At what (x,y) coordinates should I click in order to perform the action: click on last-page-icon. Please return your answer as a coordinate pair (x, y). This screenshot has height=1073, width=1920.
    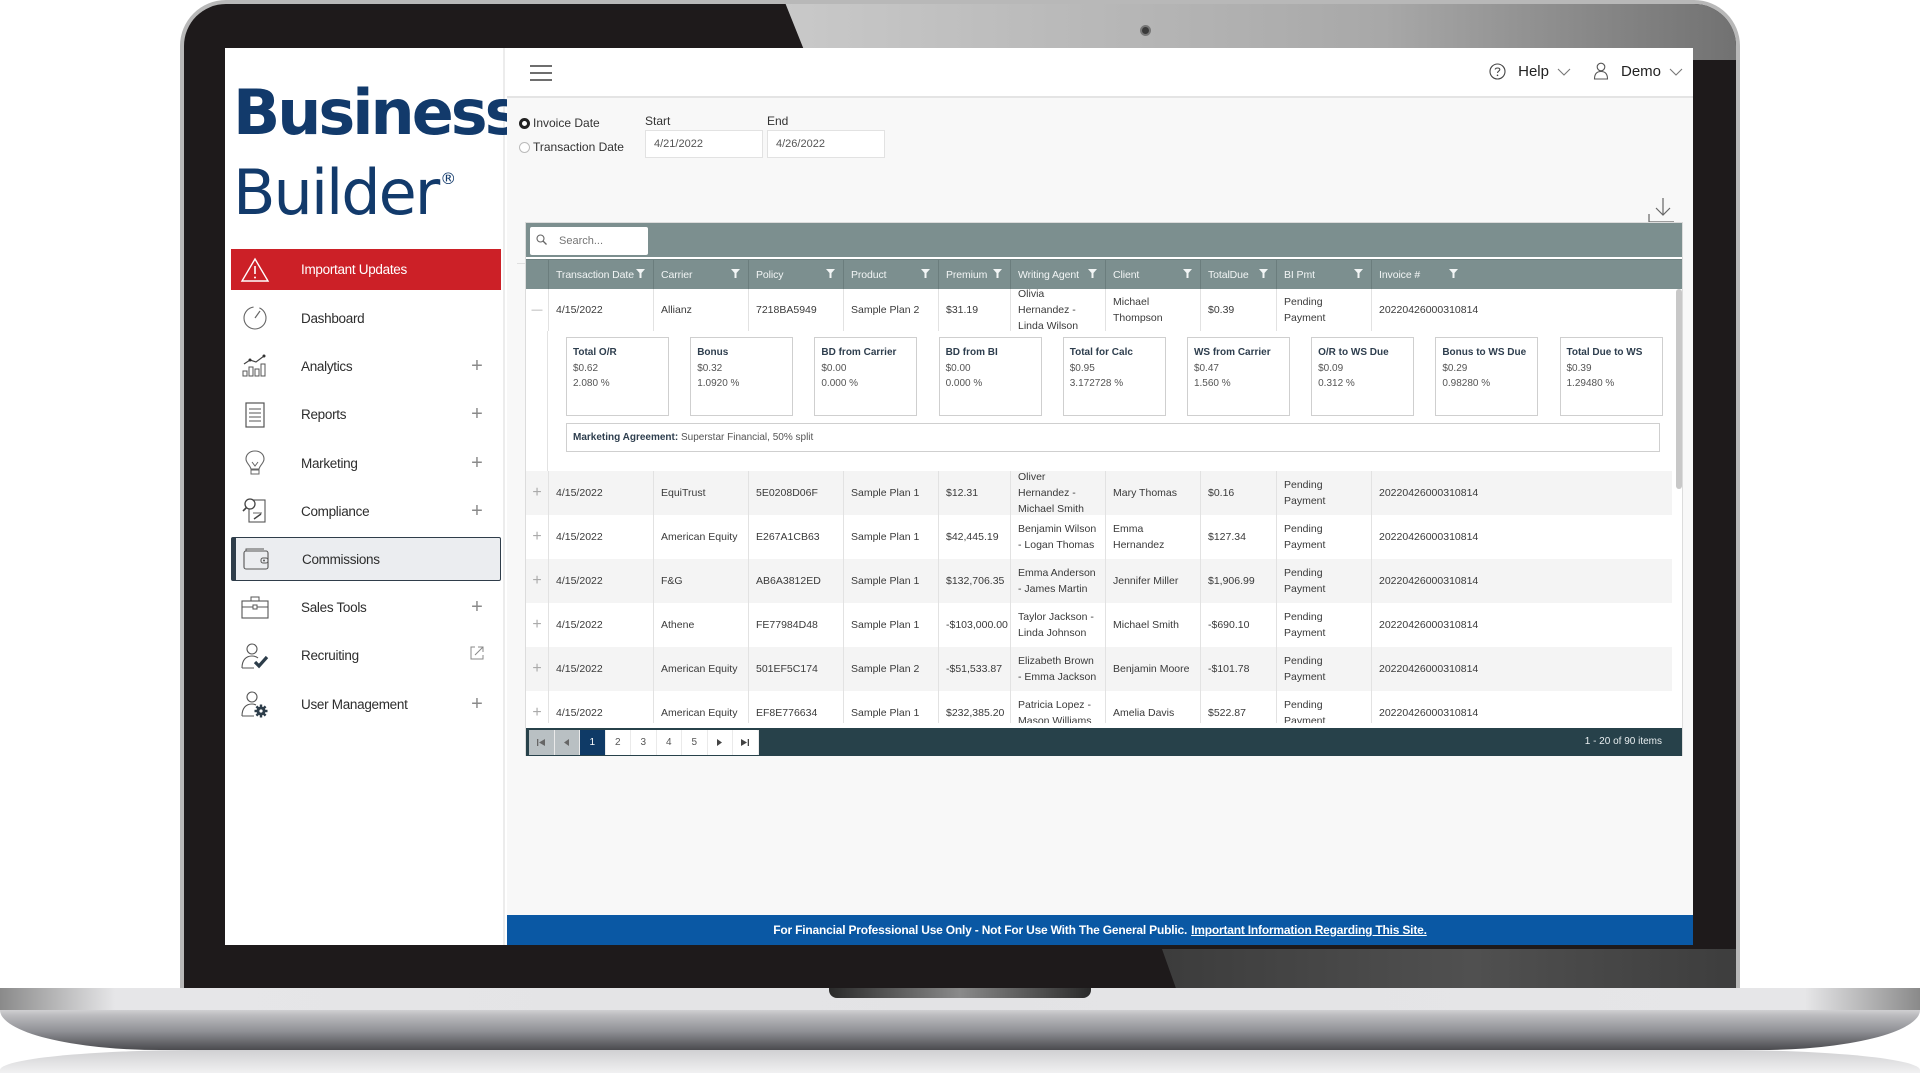
    Looking at the image, I should click on (746, 742).